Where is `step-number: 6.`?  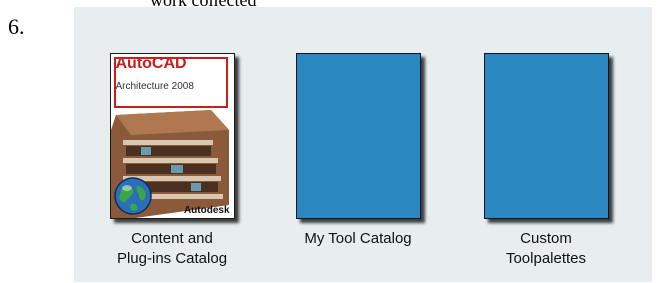 step-number: 6. is located at coordinates (16, 26).